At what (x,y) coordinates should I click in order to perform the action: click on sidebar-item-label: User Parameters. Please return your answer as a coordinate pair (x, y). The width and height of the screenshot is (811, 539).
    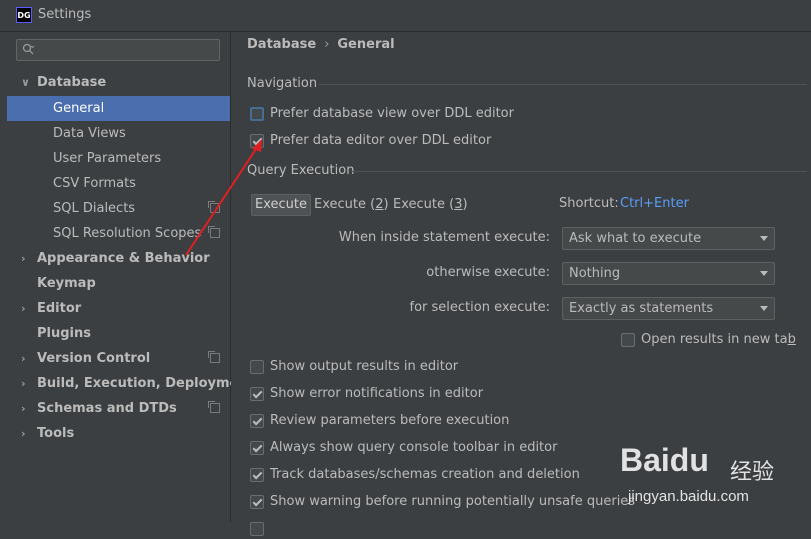
    Looking at the image, I should click on (107, 158).